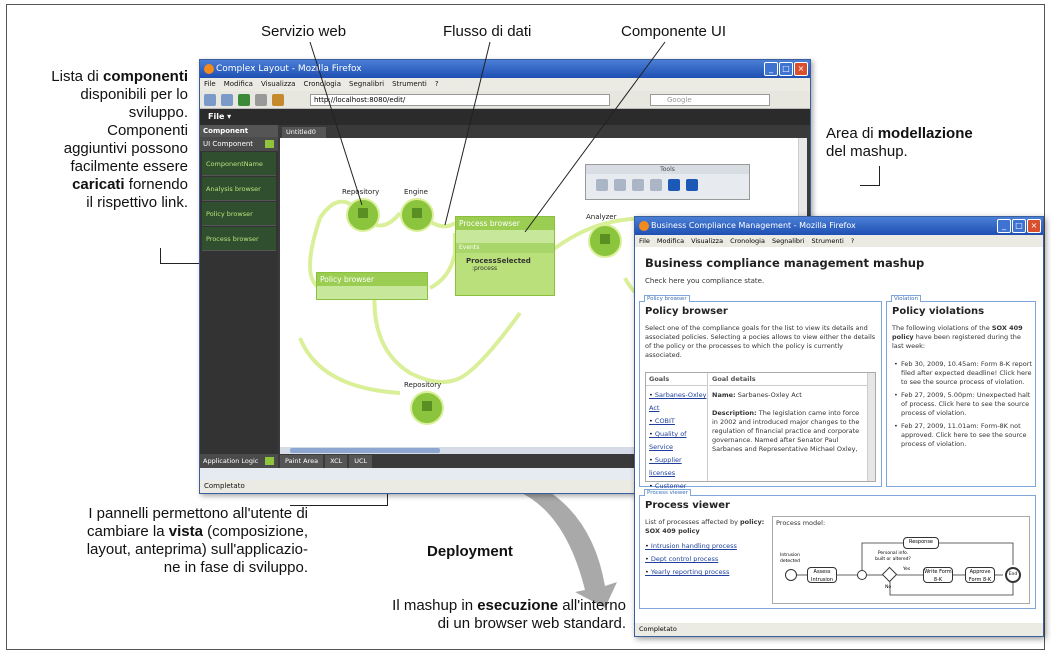  What do you see at coordinates (788, 379) in the screenshot?
I see `details-header: Goal details` at bounding box center [788, 379].